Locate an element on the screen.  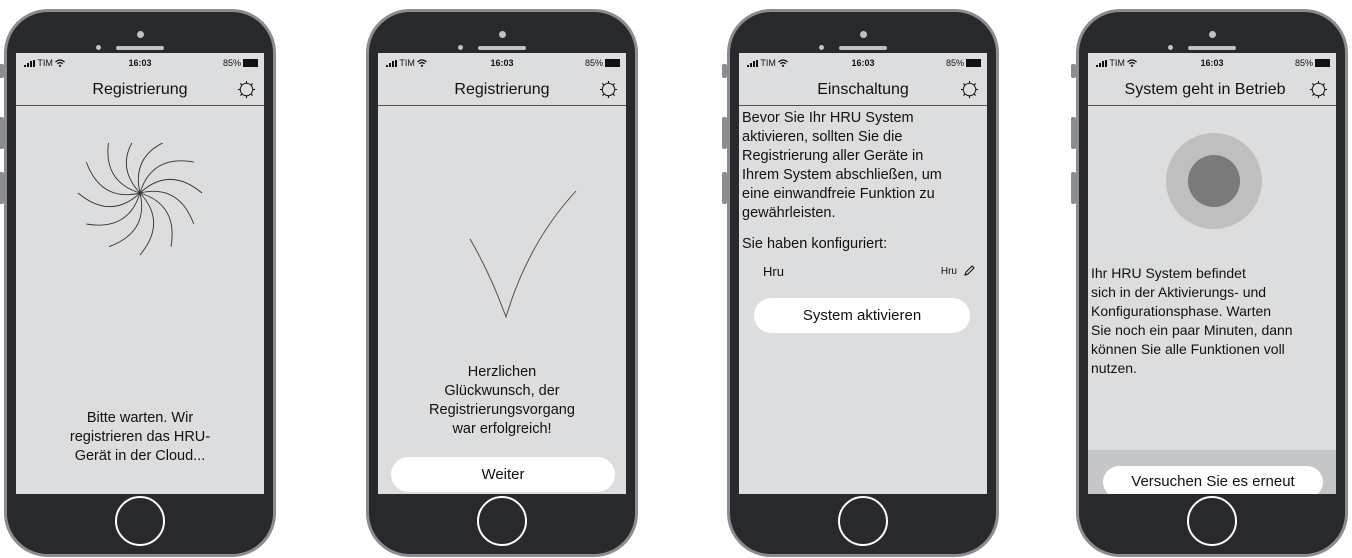
message-line: Registrierungsvorgang is located at coordinates (502, 410).